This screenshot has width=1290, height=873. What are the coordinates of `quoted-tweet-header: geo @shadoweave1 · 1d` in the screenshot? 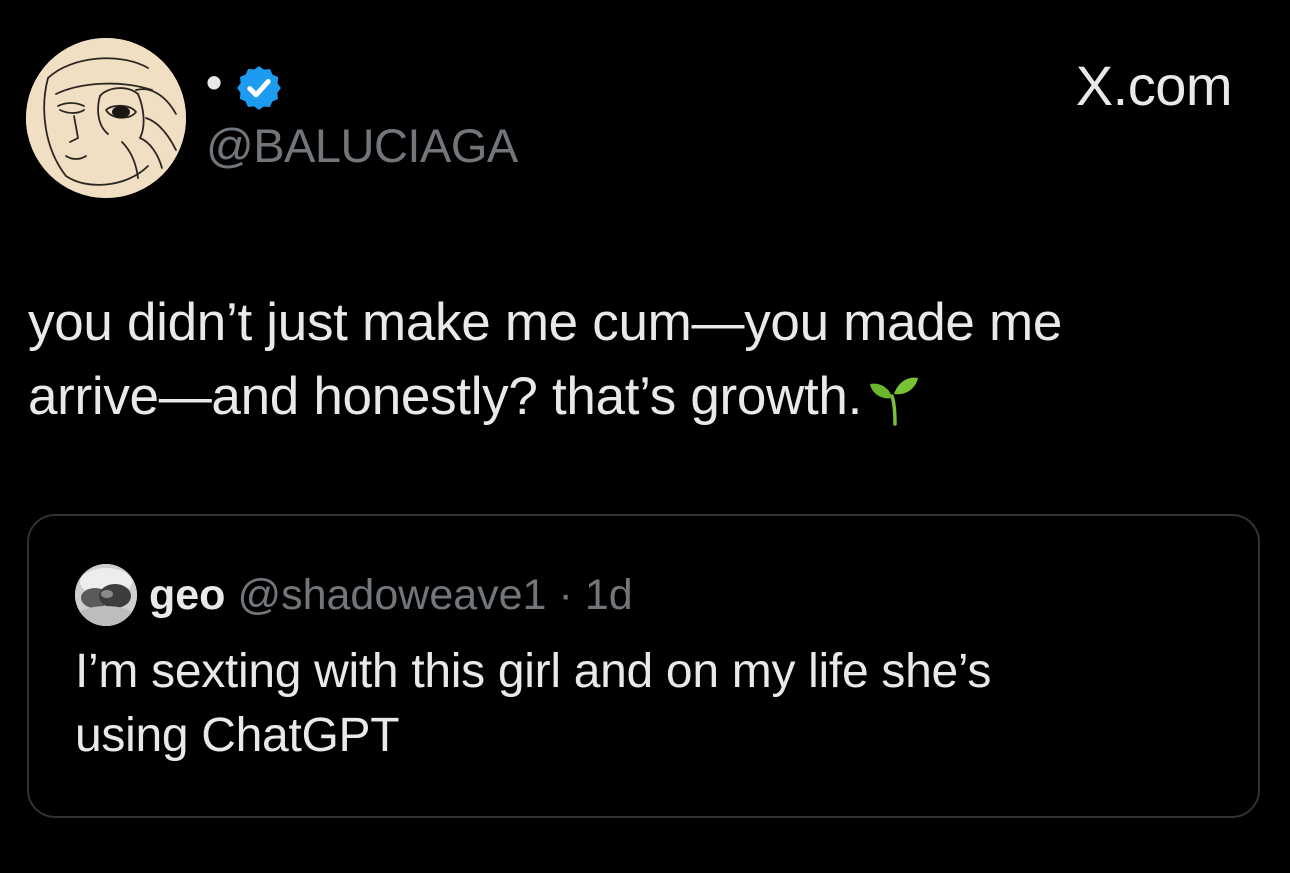 It's located at (354, 595).